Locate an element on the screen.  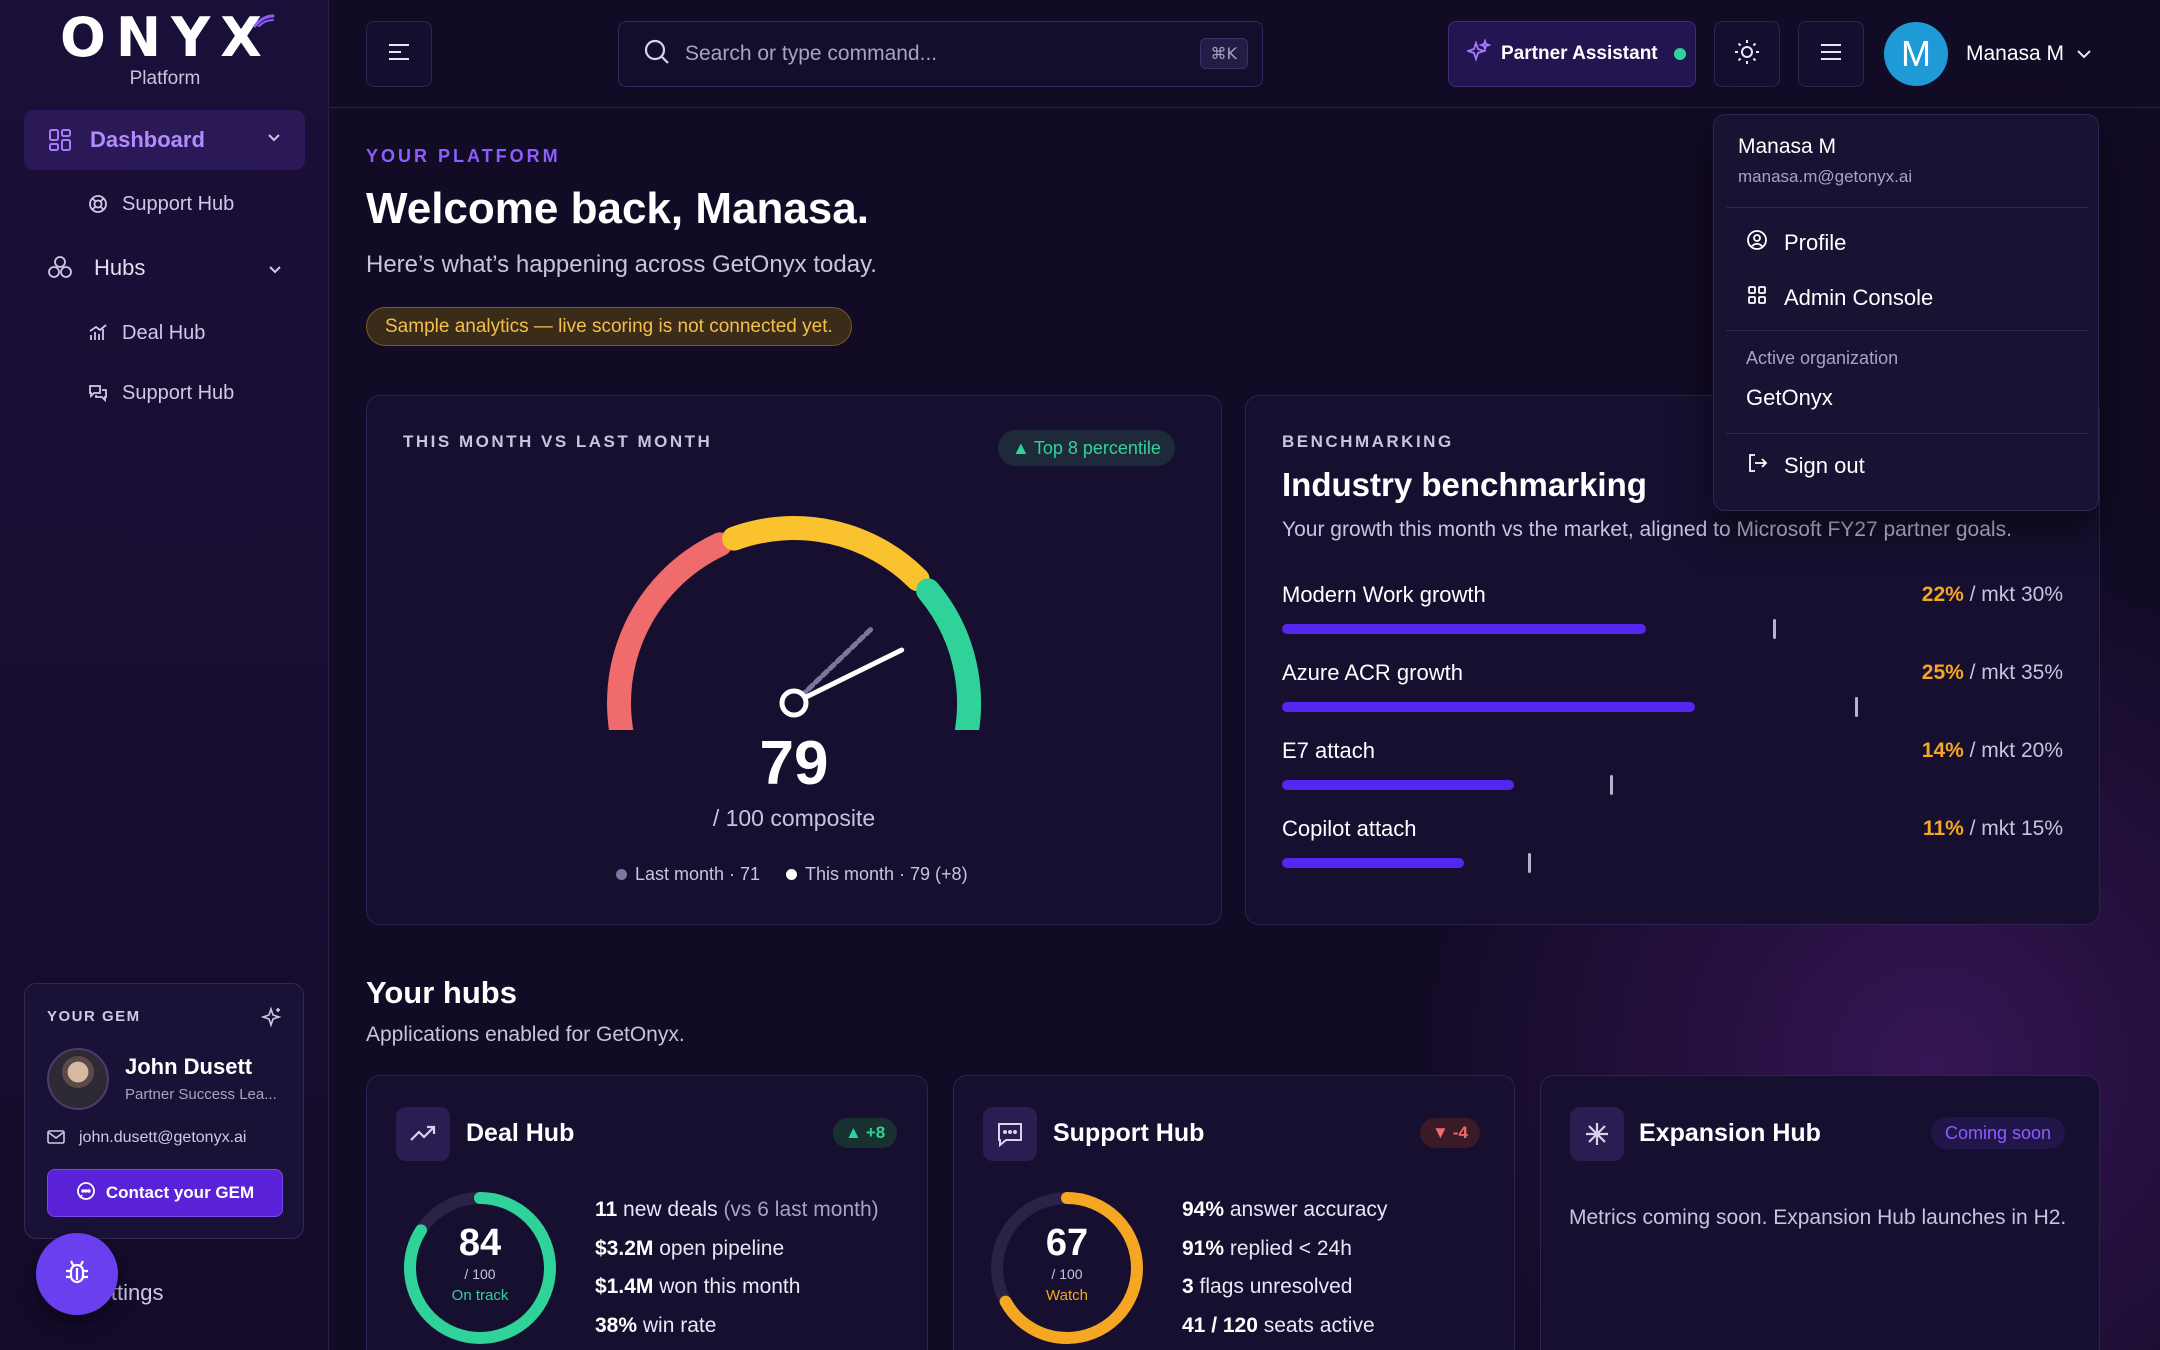
dropdown-user-email: manasa.m@getonyx.ai is located at coordinates (1825, 176).